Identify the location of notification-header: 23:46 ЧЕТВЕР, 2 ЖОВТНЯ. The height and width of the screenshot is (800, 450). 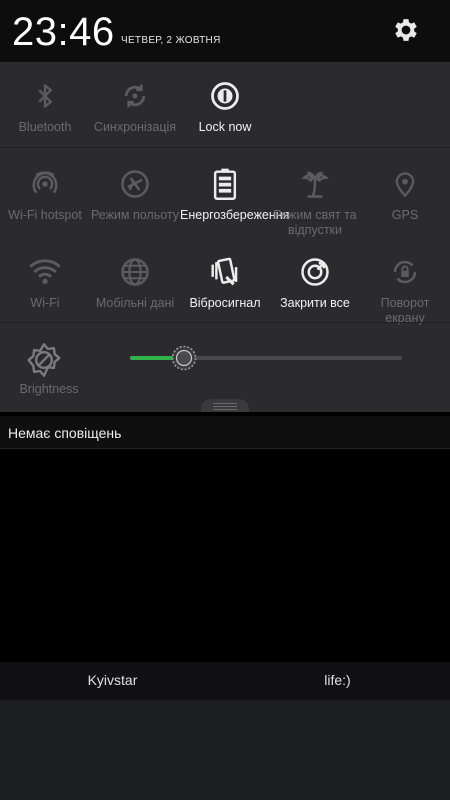
(225, 31).